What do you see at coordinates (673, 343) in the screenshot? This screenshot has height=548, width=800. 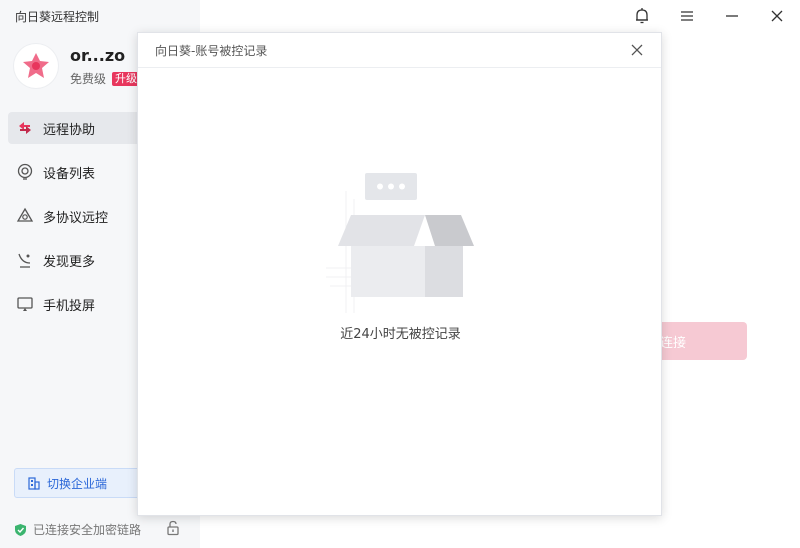 I see `connect-label: 连接` at bounding box center [673, 343].